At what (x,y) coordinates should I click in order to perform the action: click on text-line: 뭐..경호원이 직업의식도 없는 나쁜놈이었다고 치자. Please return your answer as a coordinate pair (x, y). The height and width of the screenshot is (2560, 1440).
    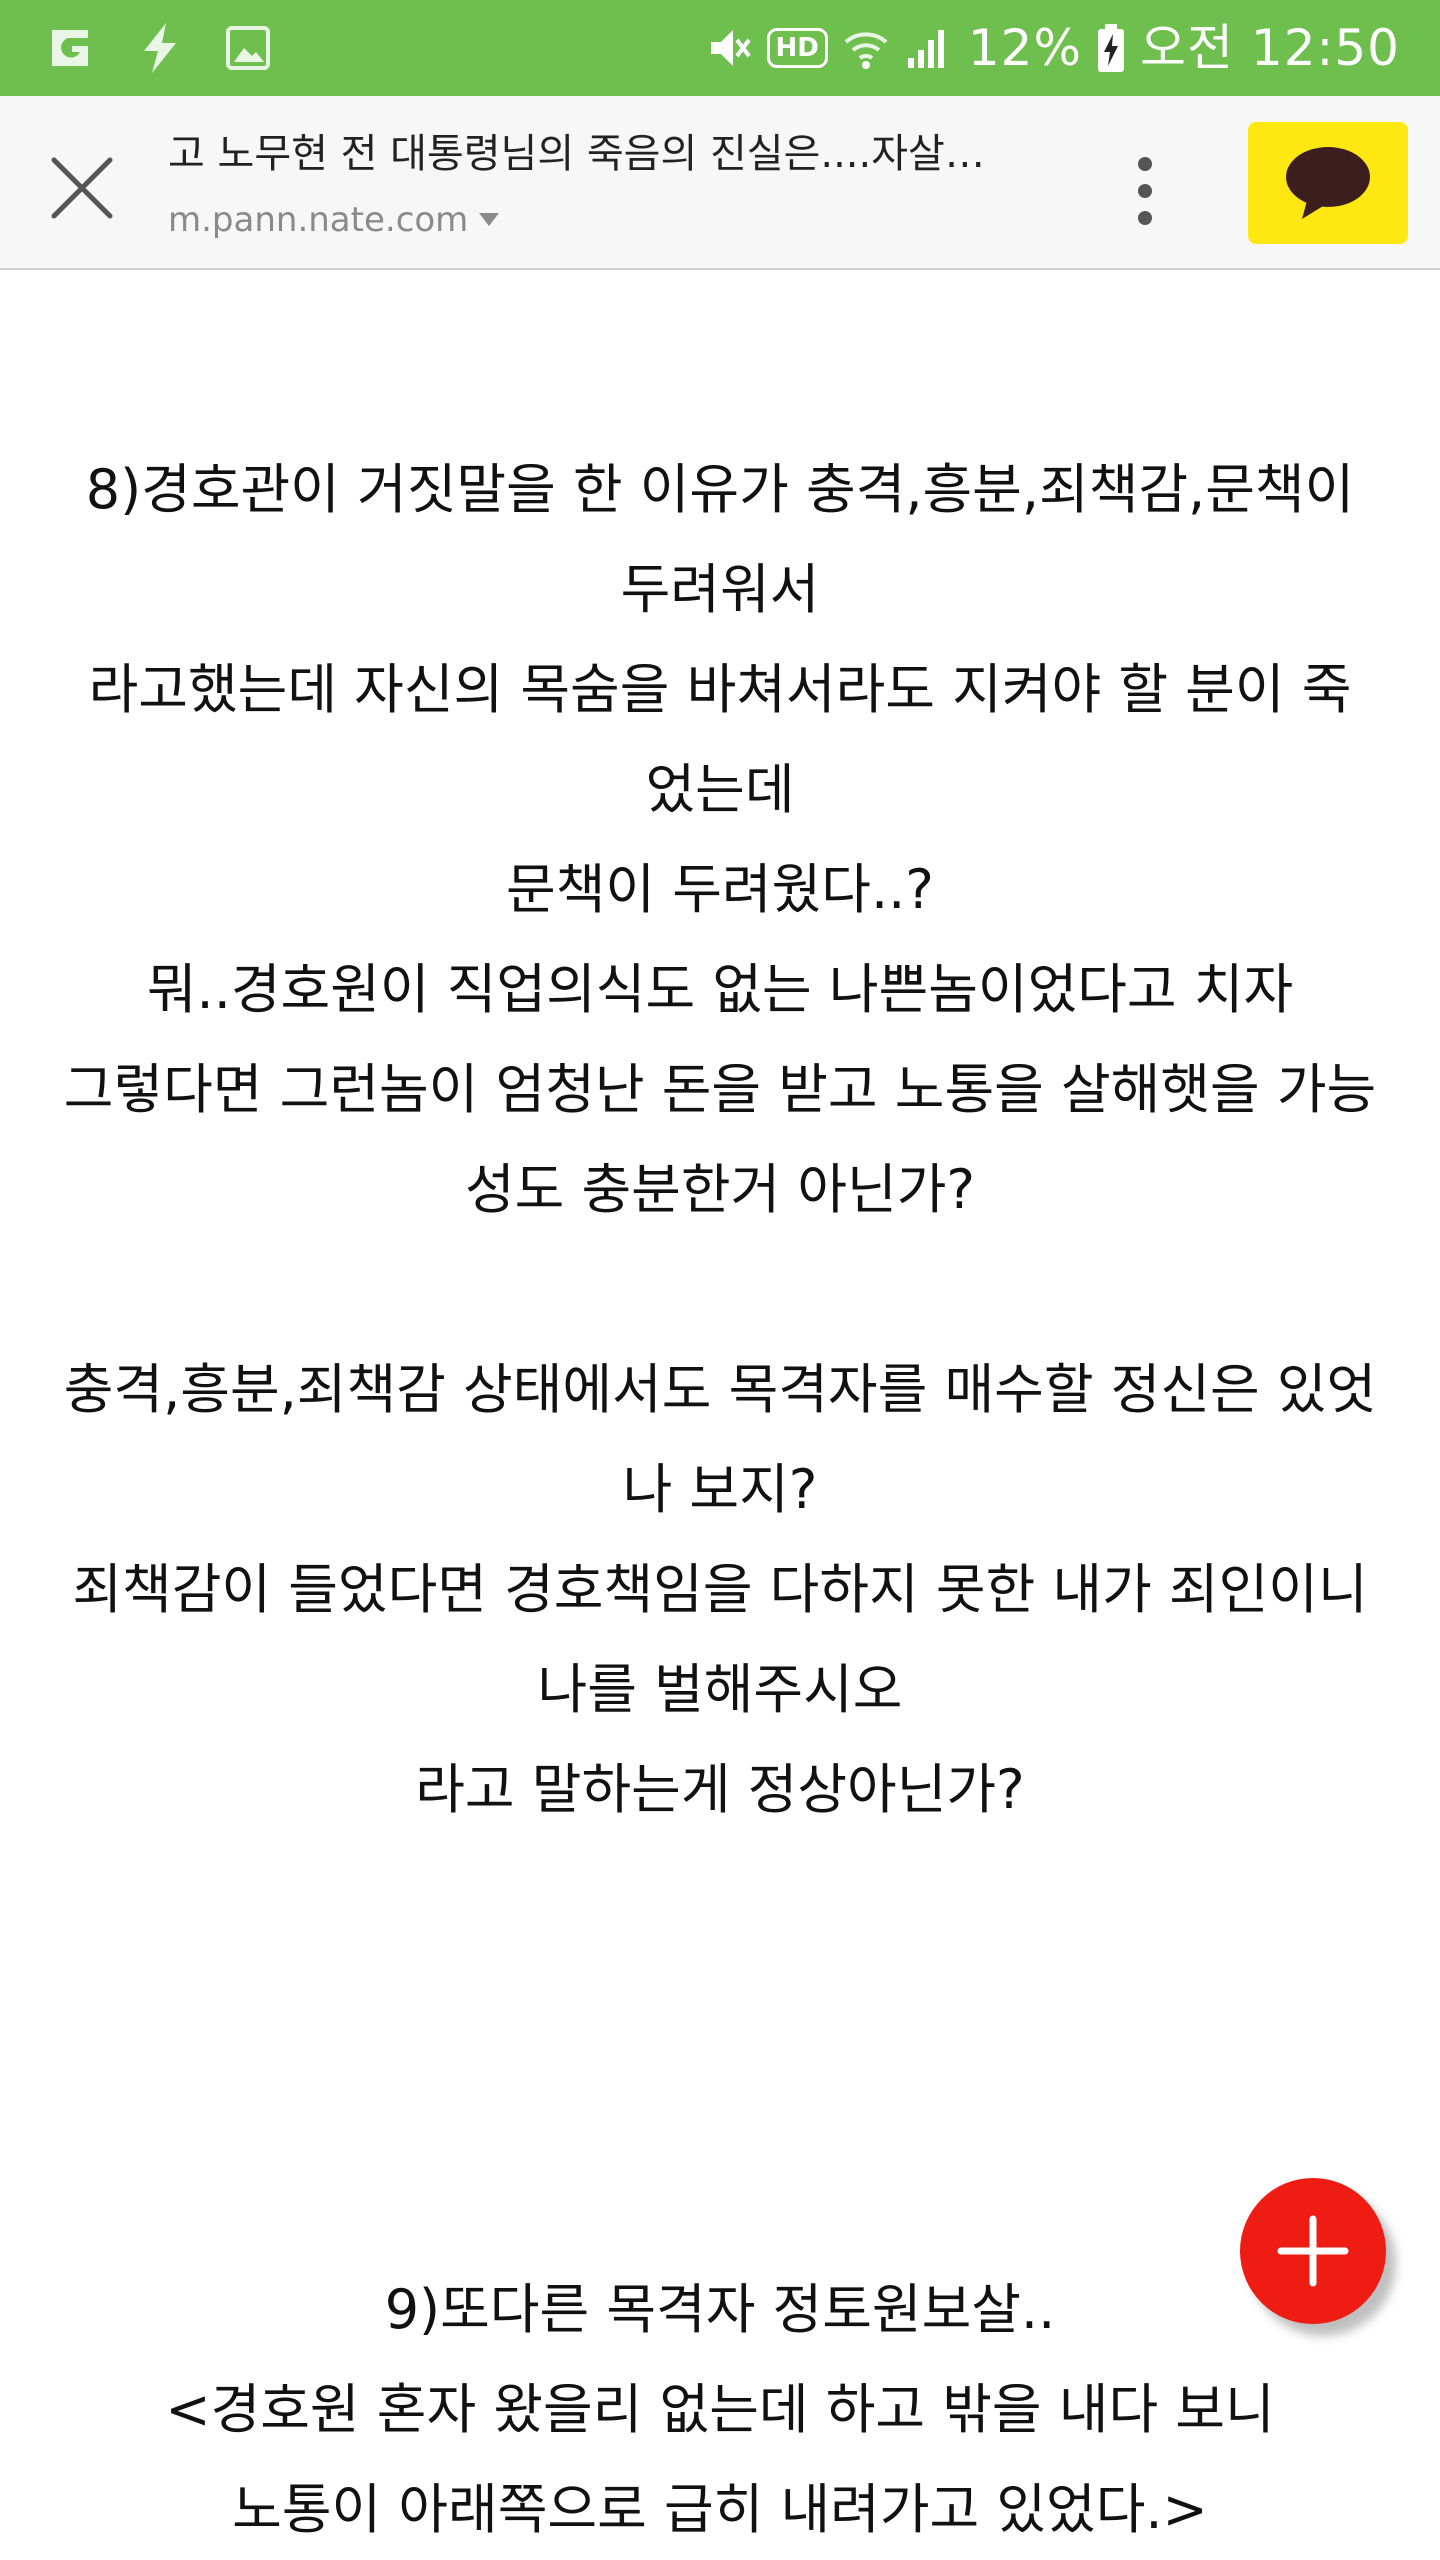
    Looking at the image, I should click on (720, 989).